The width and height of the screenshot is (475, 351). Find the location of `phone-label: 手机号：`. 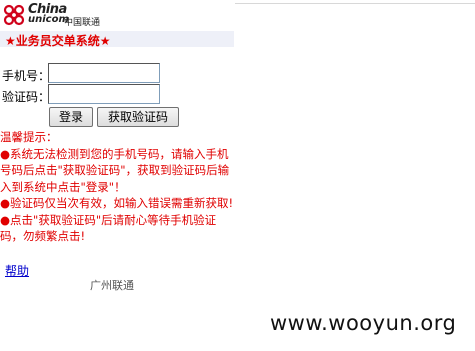

phone-label: 手机号： is located at coordinates (26, 76).